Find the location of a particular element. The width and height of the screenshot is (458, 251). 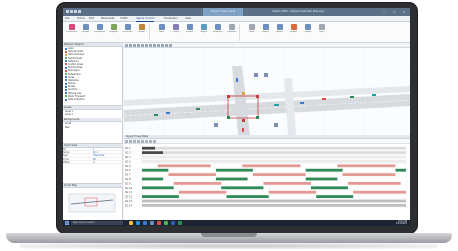

tree-item: Map is located at coordinates (93, 127).